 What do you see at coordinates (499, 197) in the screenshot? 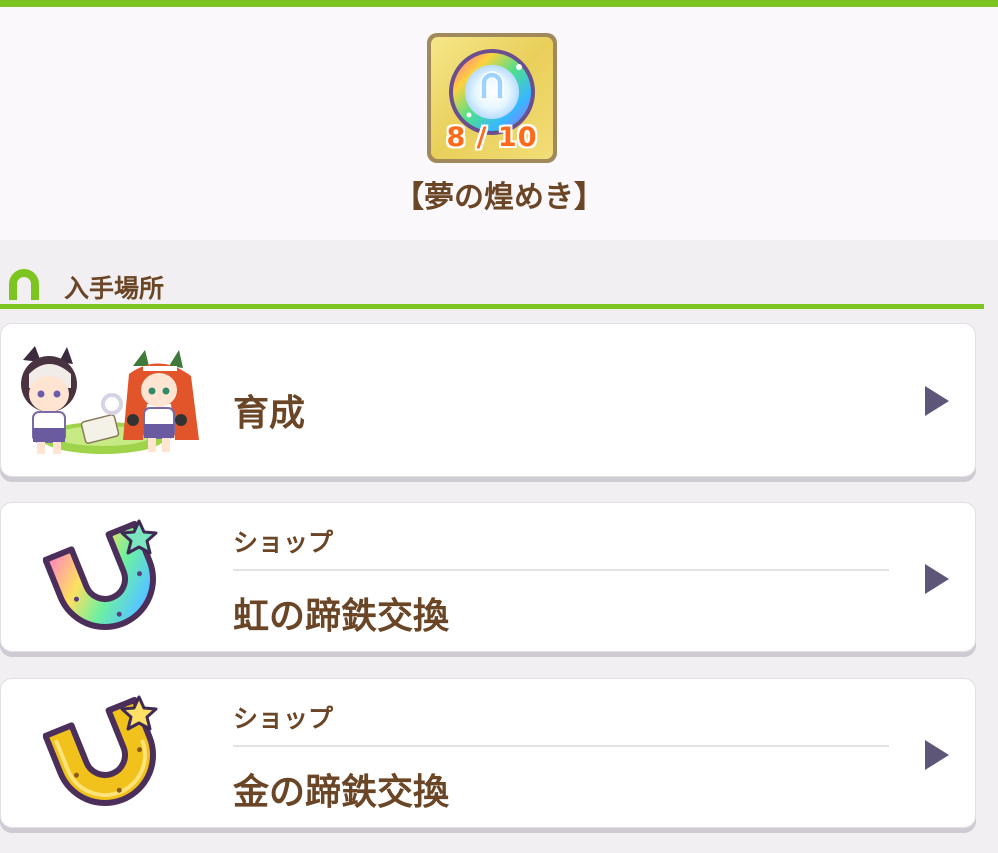
I see `item-title: 【夢の煌めき】` at bounding box center [499, 197].